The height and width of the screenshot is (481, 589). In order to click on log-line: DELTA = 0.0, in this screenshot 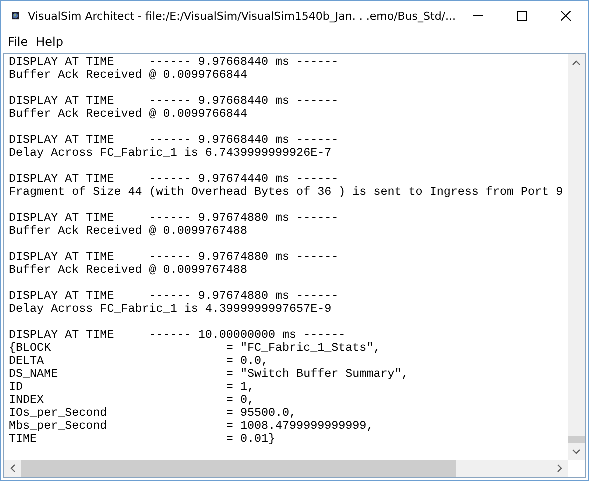, I will do `click(139, 361)`.